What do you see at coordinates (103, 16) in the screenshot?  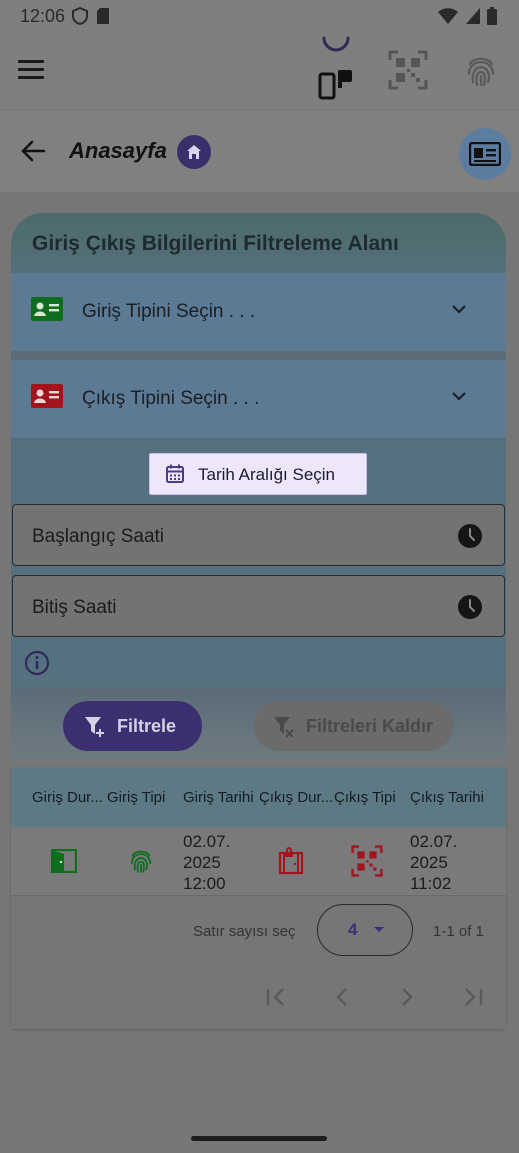 I see `sd-card-icon` at bounding box center [103, 16].